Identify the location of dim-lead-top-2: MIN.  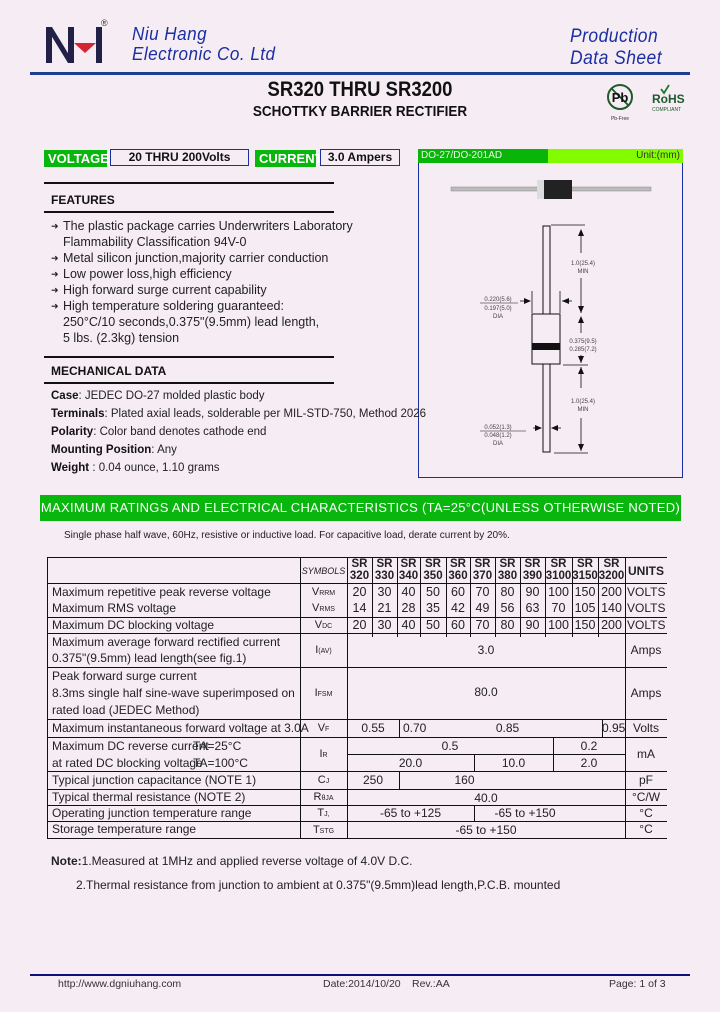
(583, 272).